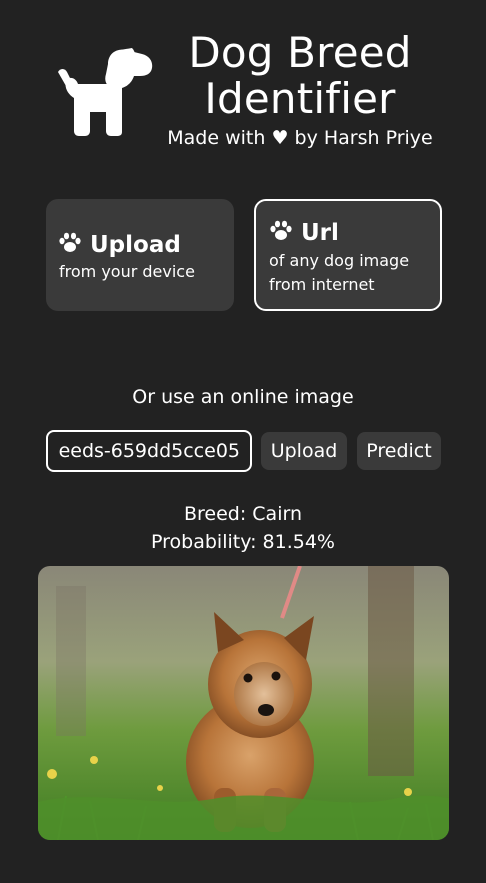 This screenshot has width=486, height=883. Describe the element at coordinates (243, 514) in the screenshot. I see `breed-text: Breed: Cairn` at that location.